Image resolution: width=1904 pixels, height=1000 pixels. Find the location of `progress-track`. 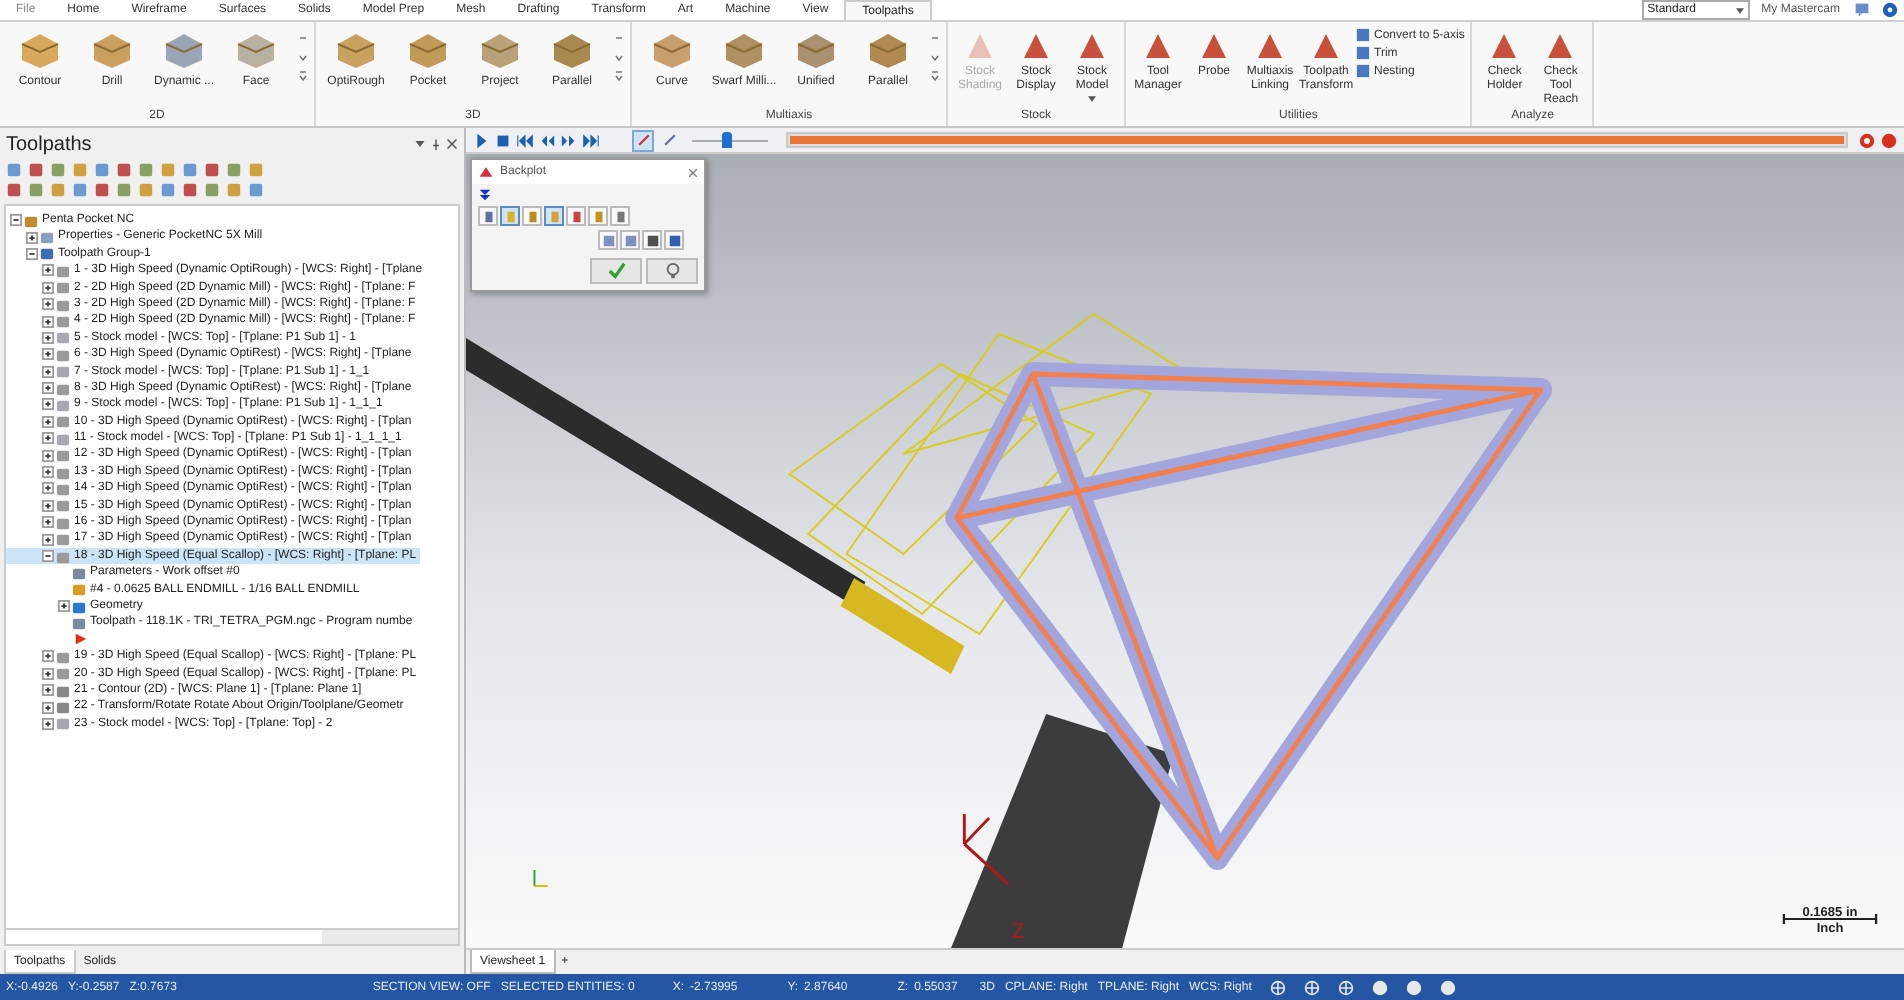

progress-track is located at coordinates (1317, 140).